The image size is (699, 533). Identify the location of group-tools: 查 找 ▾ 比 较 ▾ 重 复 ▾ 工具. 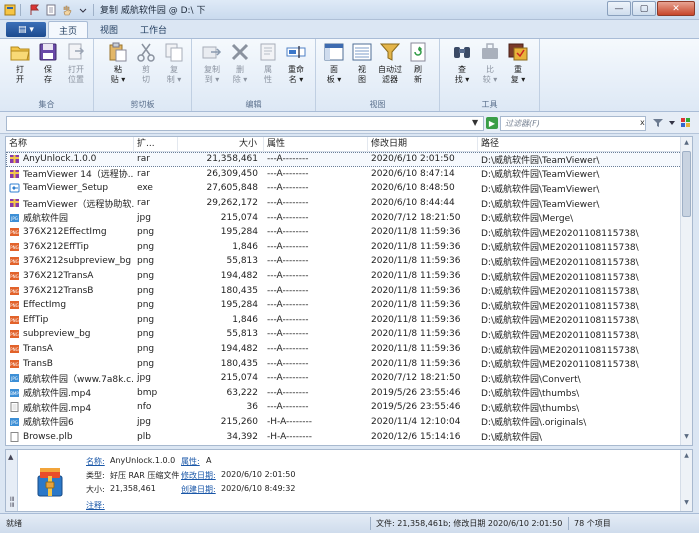
(490, 75).